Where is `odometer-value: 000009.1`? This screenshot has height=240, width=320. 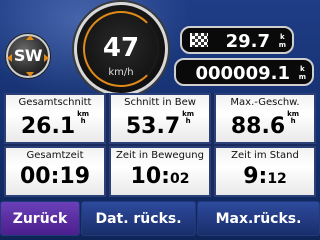
odometer-value: 000009.1 is located at coordinates (242, 73).